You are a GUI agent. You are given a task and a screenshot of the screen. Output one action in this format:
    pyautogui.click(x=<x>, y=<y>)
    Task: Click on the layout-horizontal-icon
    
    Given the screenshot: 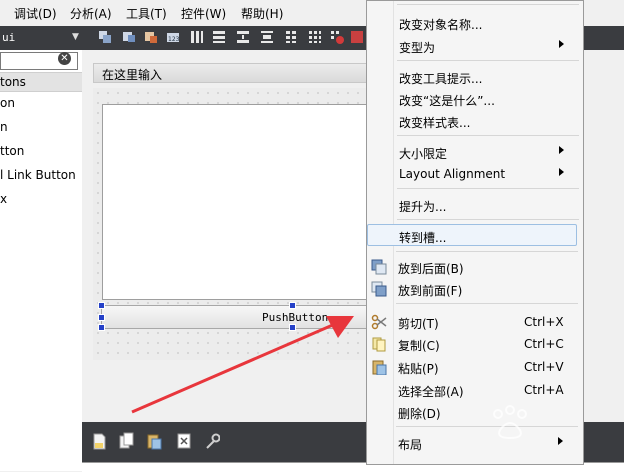 What is the action you would take?
    pyautogui.click(x=197, y=37)
    